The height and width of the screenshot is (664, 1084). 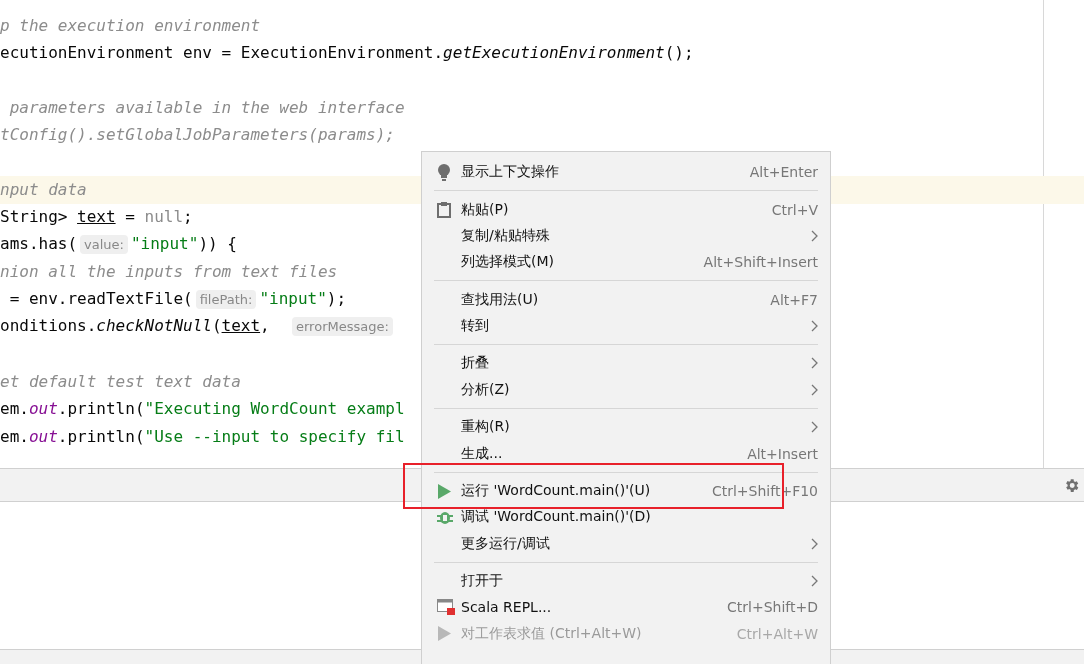 What do you see at coordinates (626, 326) in the screenshot?
I see `menu-item: 转到` at bounding box center [626, 326].